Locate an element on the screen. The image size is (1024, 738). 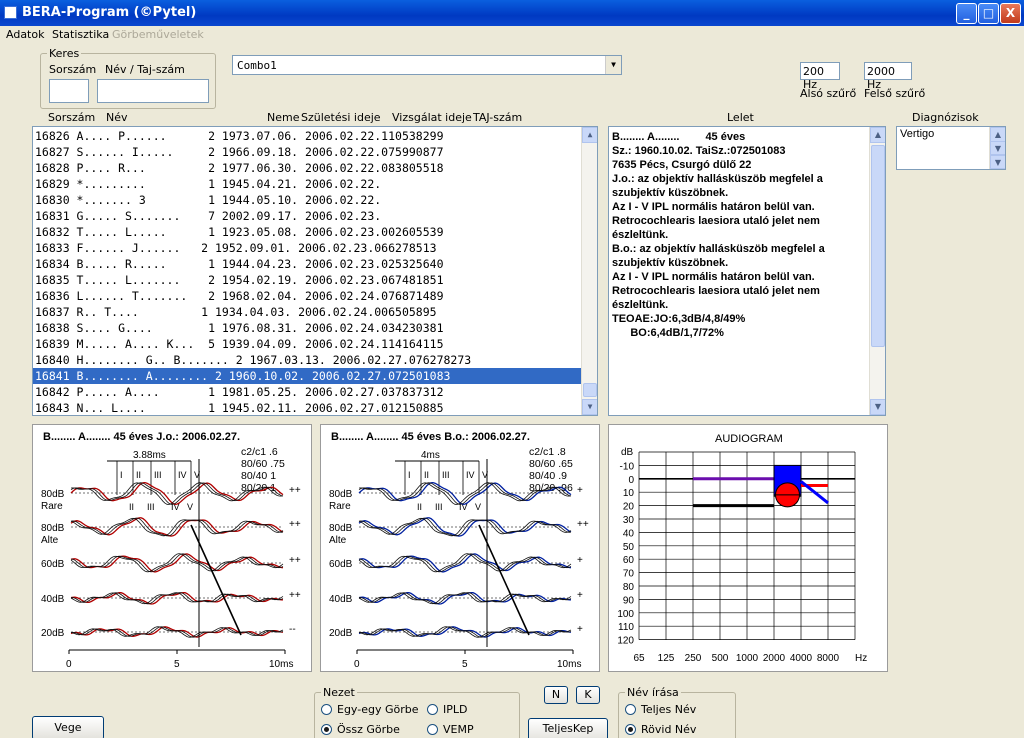
nev-irasa-label: Név írása is located at coordinates (653, 692).